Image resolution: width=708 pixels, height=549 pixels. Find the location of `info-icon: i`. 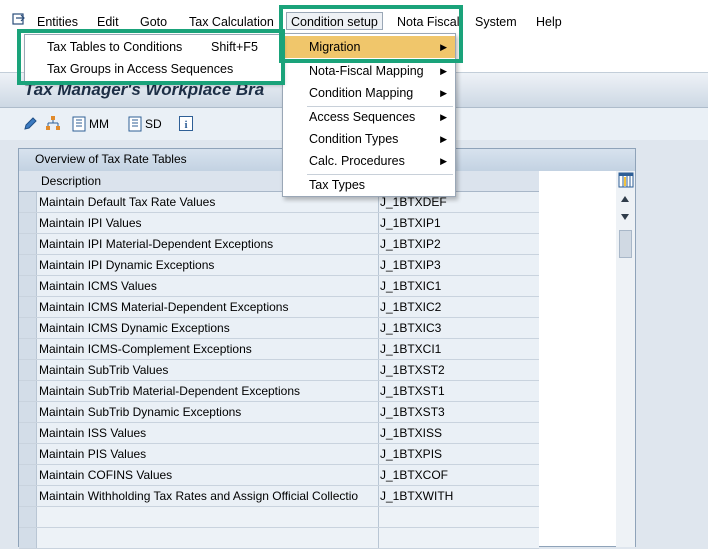

info-icon: i is located at coordinates (186, 123).